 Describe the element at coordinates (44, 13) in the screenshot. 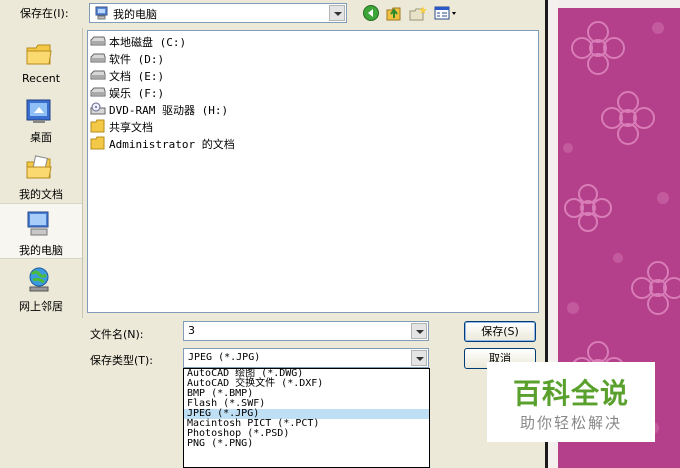

I see `save-in-label: 保存在(I):` at that location.